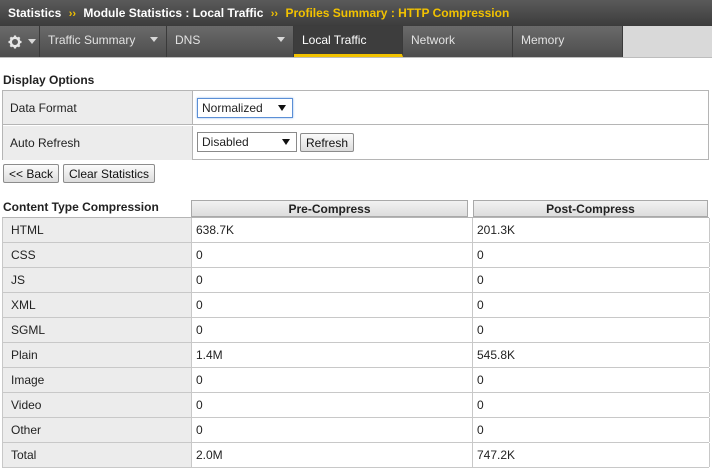 Image resolution: width=712 pixels, height=472 pixels. I want to click on breadcrumb-current: Profiles Summary : HTTP Compression, so click(397, 13).